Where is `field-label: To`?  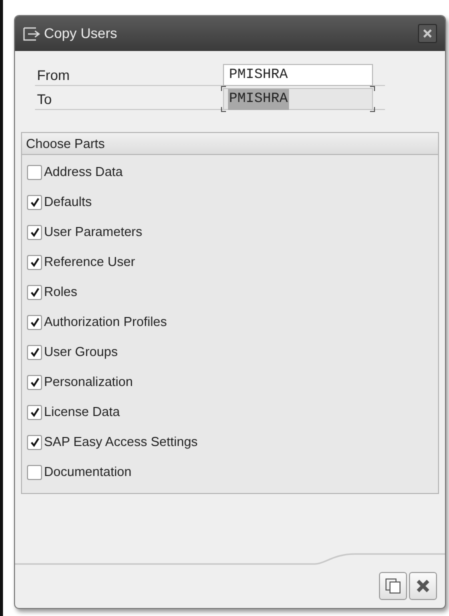 field-label: To is located at coordinates (44, 99).